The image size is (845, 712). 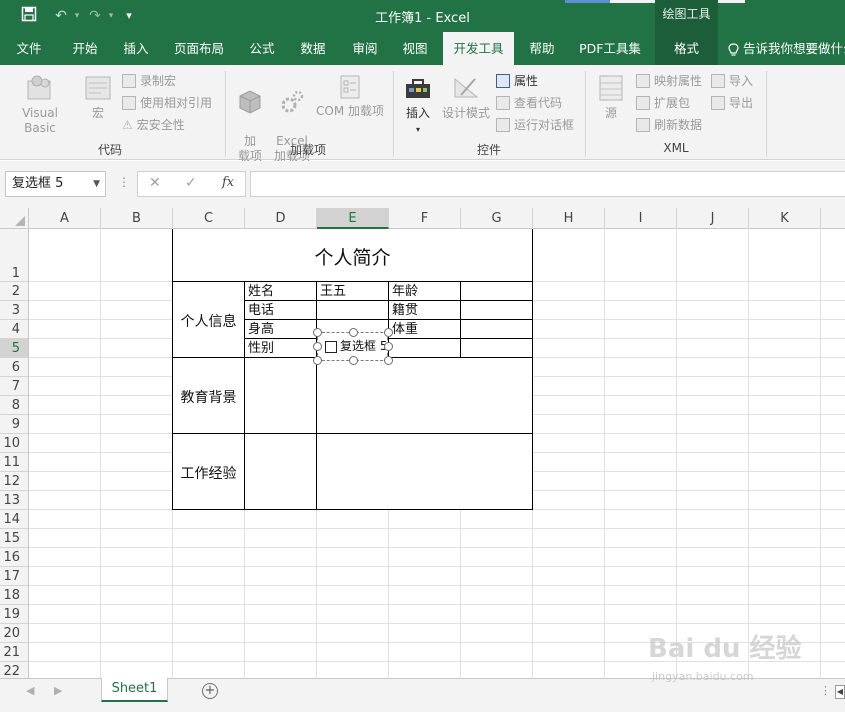 I want to click on row-header: 5, so click(x=14, y=348).